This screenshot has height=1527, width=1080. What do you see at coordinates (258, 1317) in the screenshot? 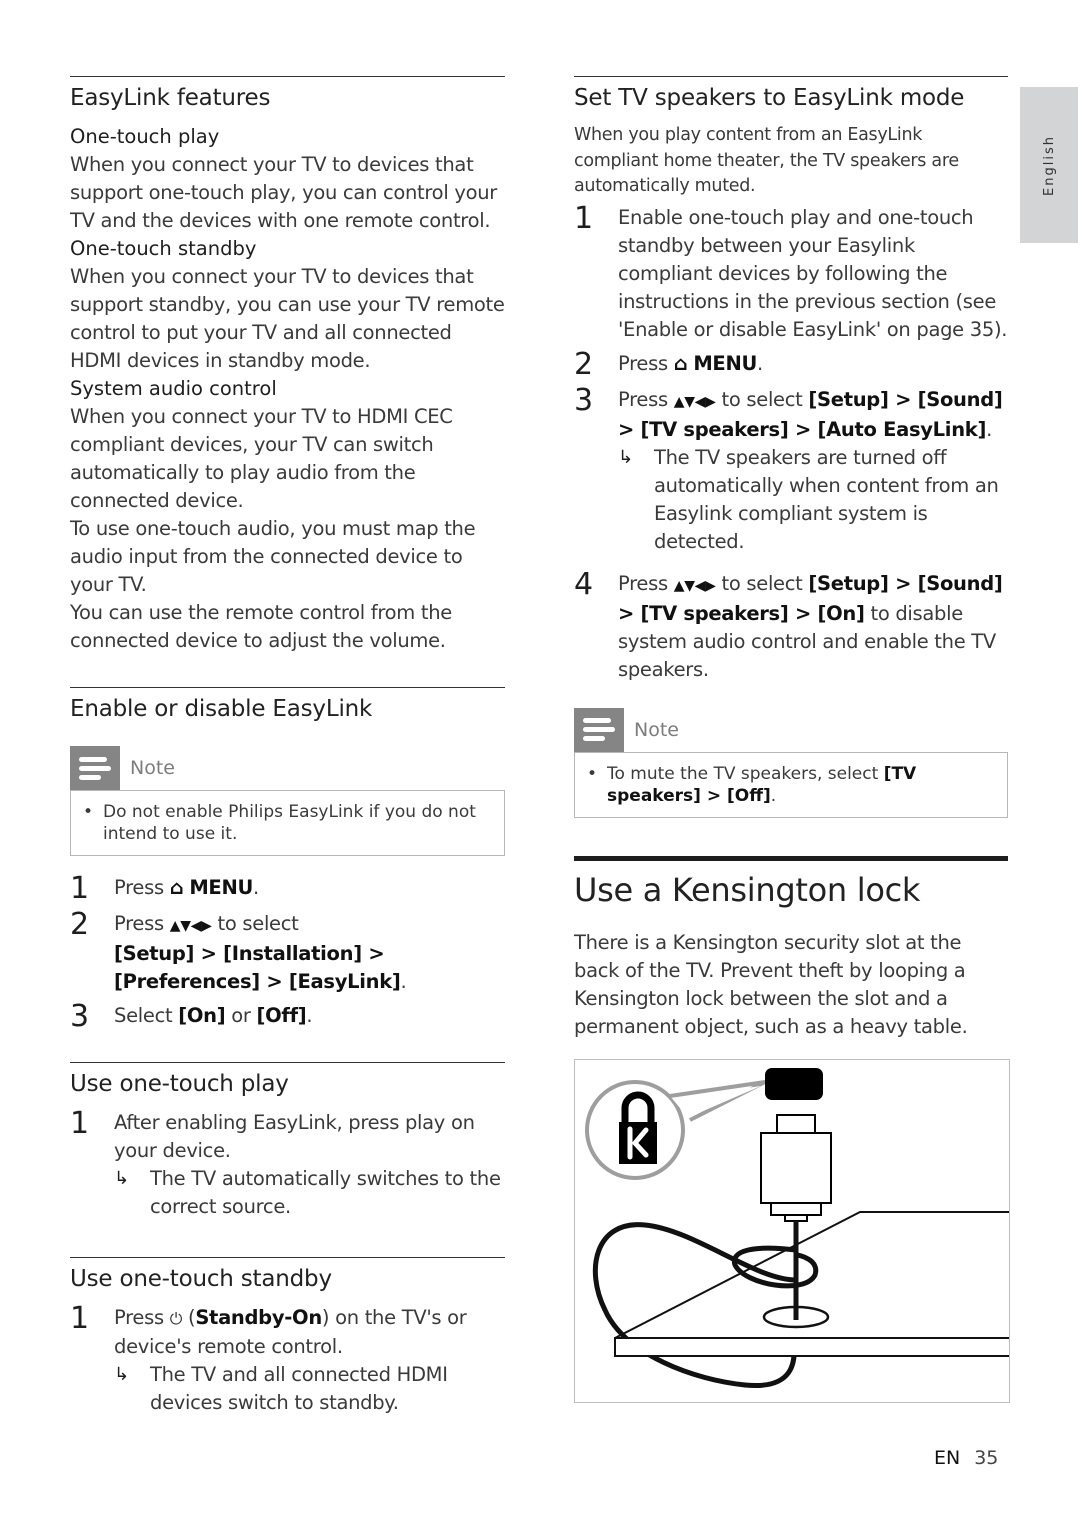
I see `key-standby-on: Standby-On` at bounding box center [258, 1317].